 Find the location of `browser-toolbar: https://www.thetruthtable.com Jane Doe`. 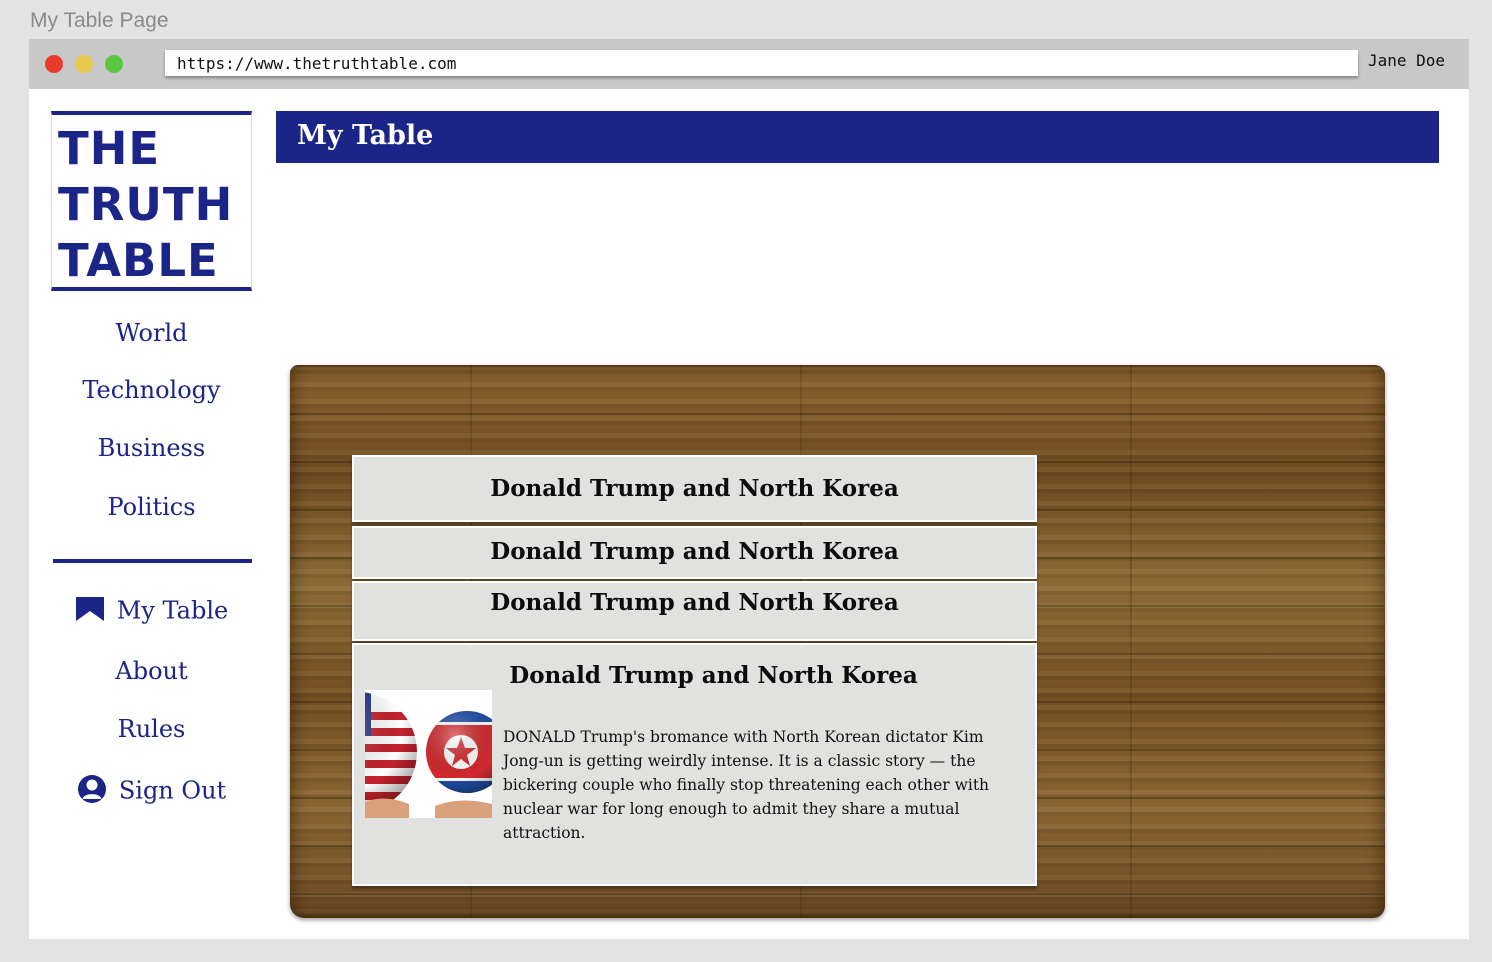

browser-toolbar: https://www.thetruthtable.com Jane Doe is located at coordinates (749, 64).